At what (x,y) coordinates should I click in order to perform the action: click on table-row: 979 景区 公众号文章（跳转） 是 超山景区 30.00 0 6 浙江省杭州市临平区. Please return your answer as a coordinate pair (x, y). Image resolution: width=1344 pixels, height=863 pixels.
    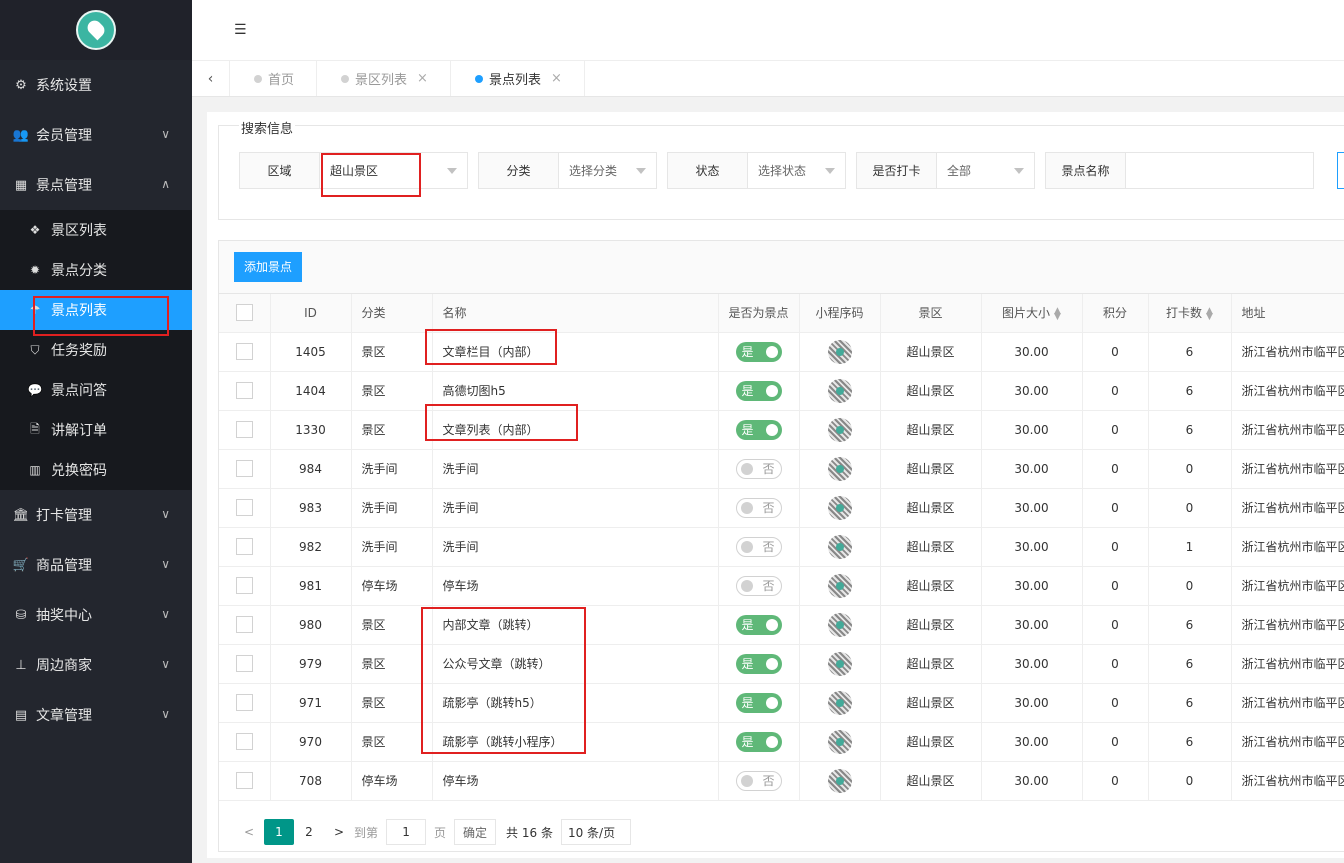
    Looking at the image, I should click on (781, 664).